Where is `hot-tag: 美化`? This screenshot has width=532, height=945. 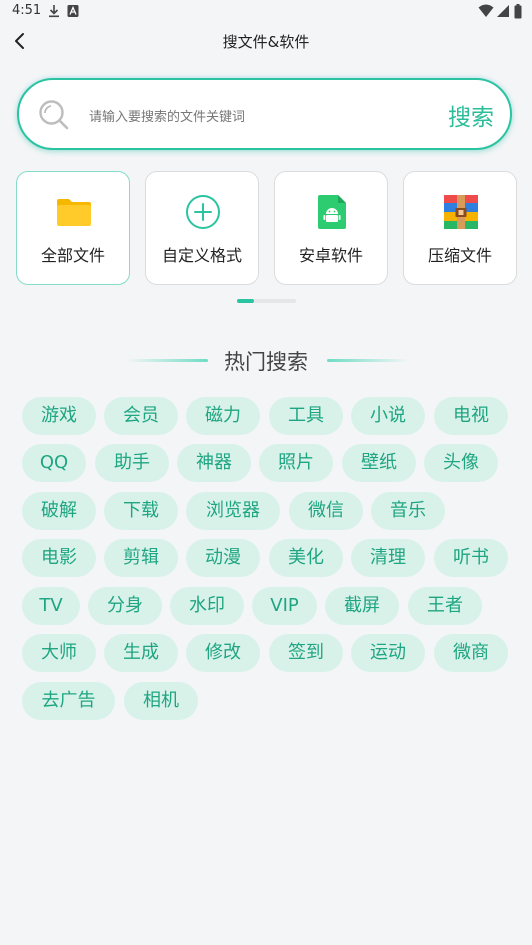
hot-tag: 美化 is located at coordinates (306, 558).